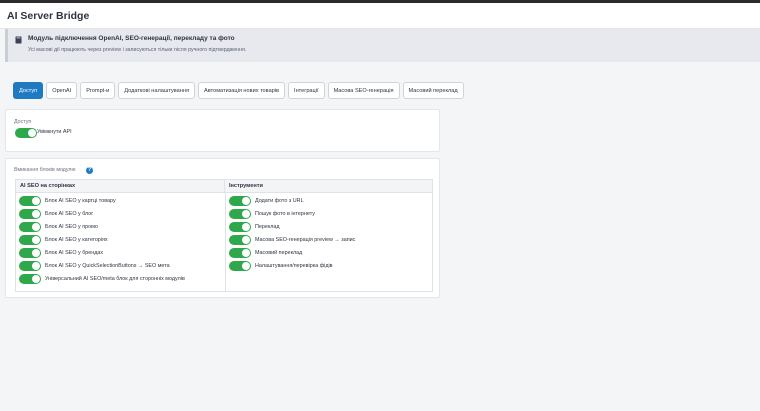 Image resolution: width=760 pixels, height=411 pixels. Describe the element at coordinates (222, 130) in the screenshot. I see `access-card: Доступ Увімкнути API` at that location.